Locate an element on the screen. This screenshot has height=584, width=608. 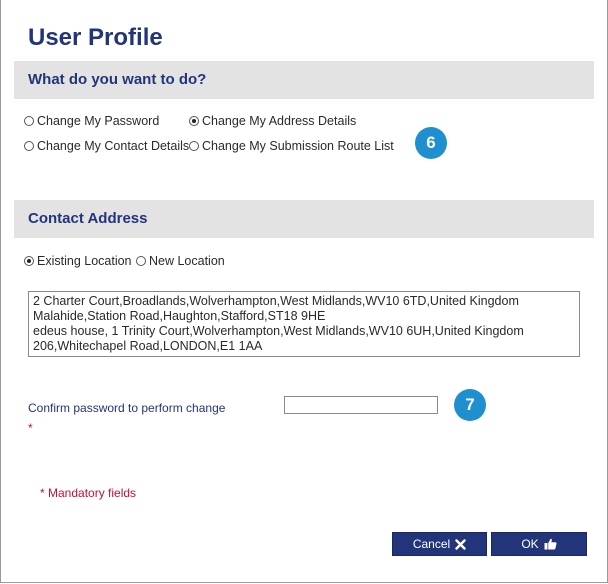
action-section-header: What do you want to do? is located at coordinates (304, 80).